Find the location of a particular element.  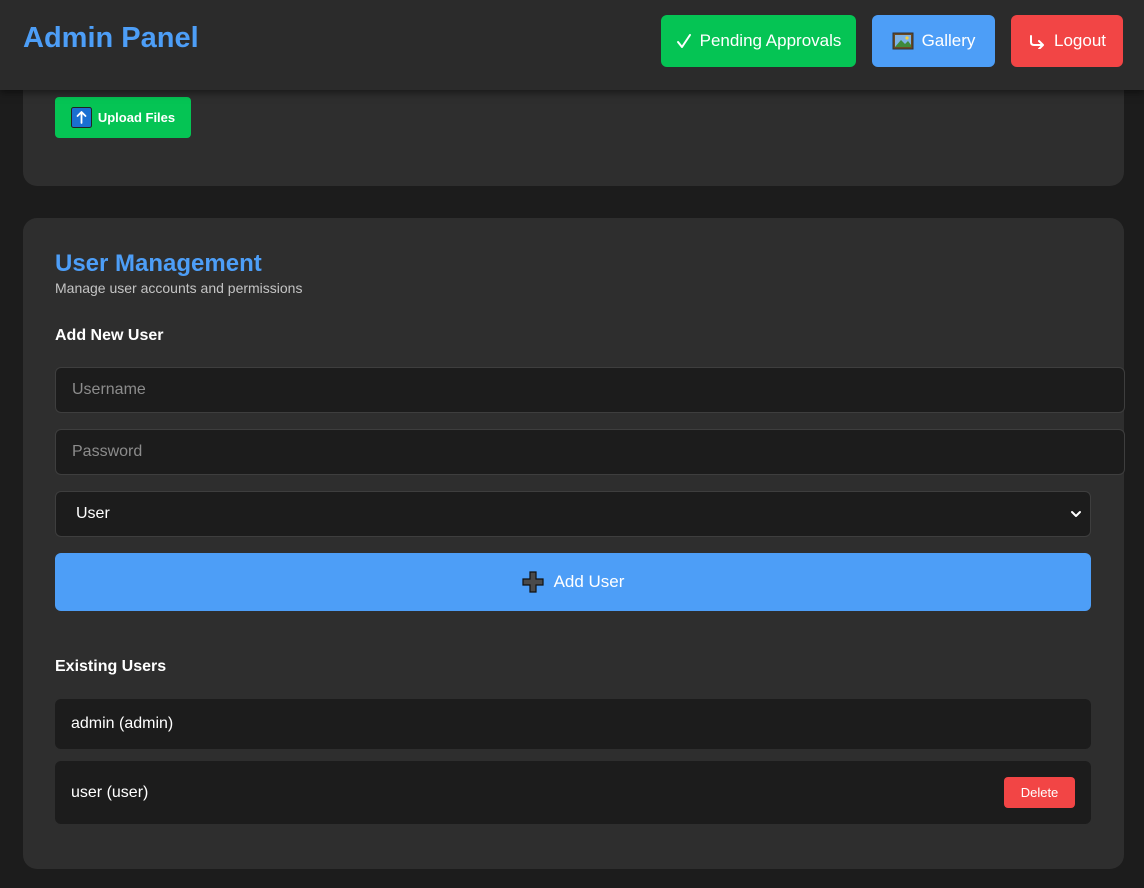

delete-user-button: Delete is located at coordinates (1039, 792).